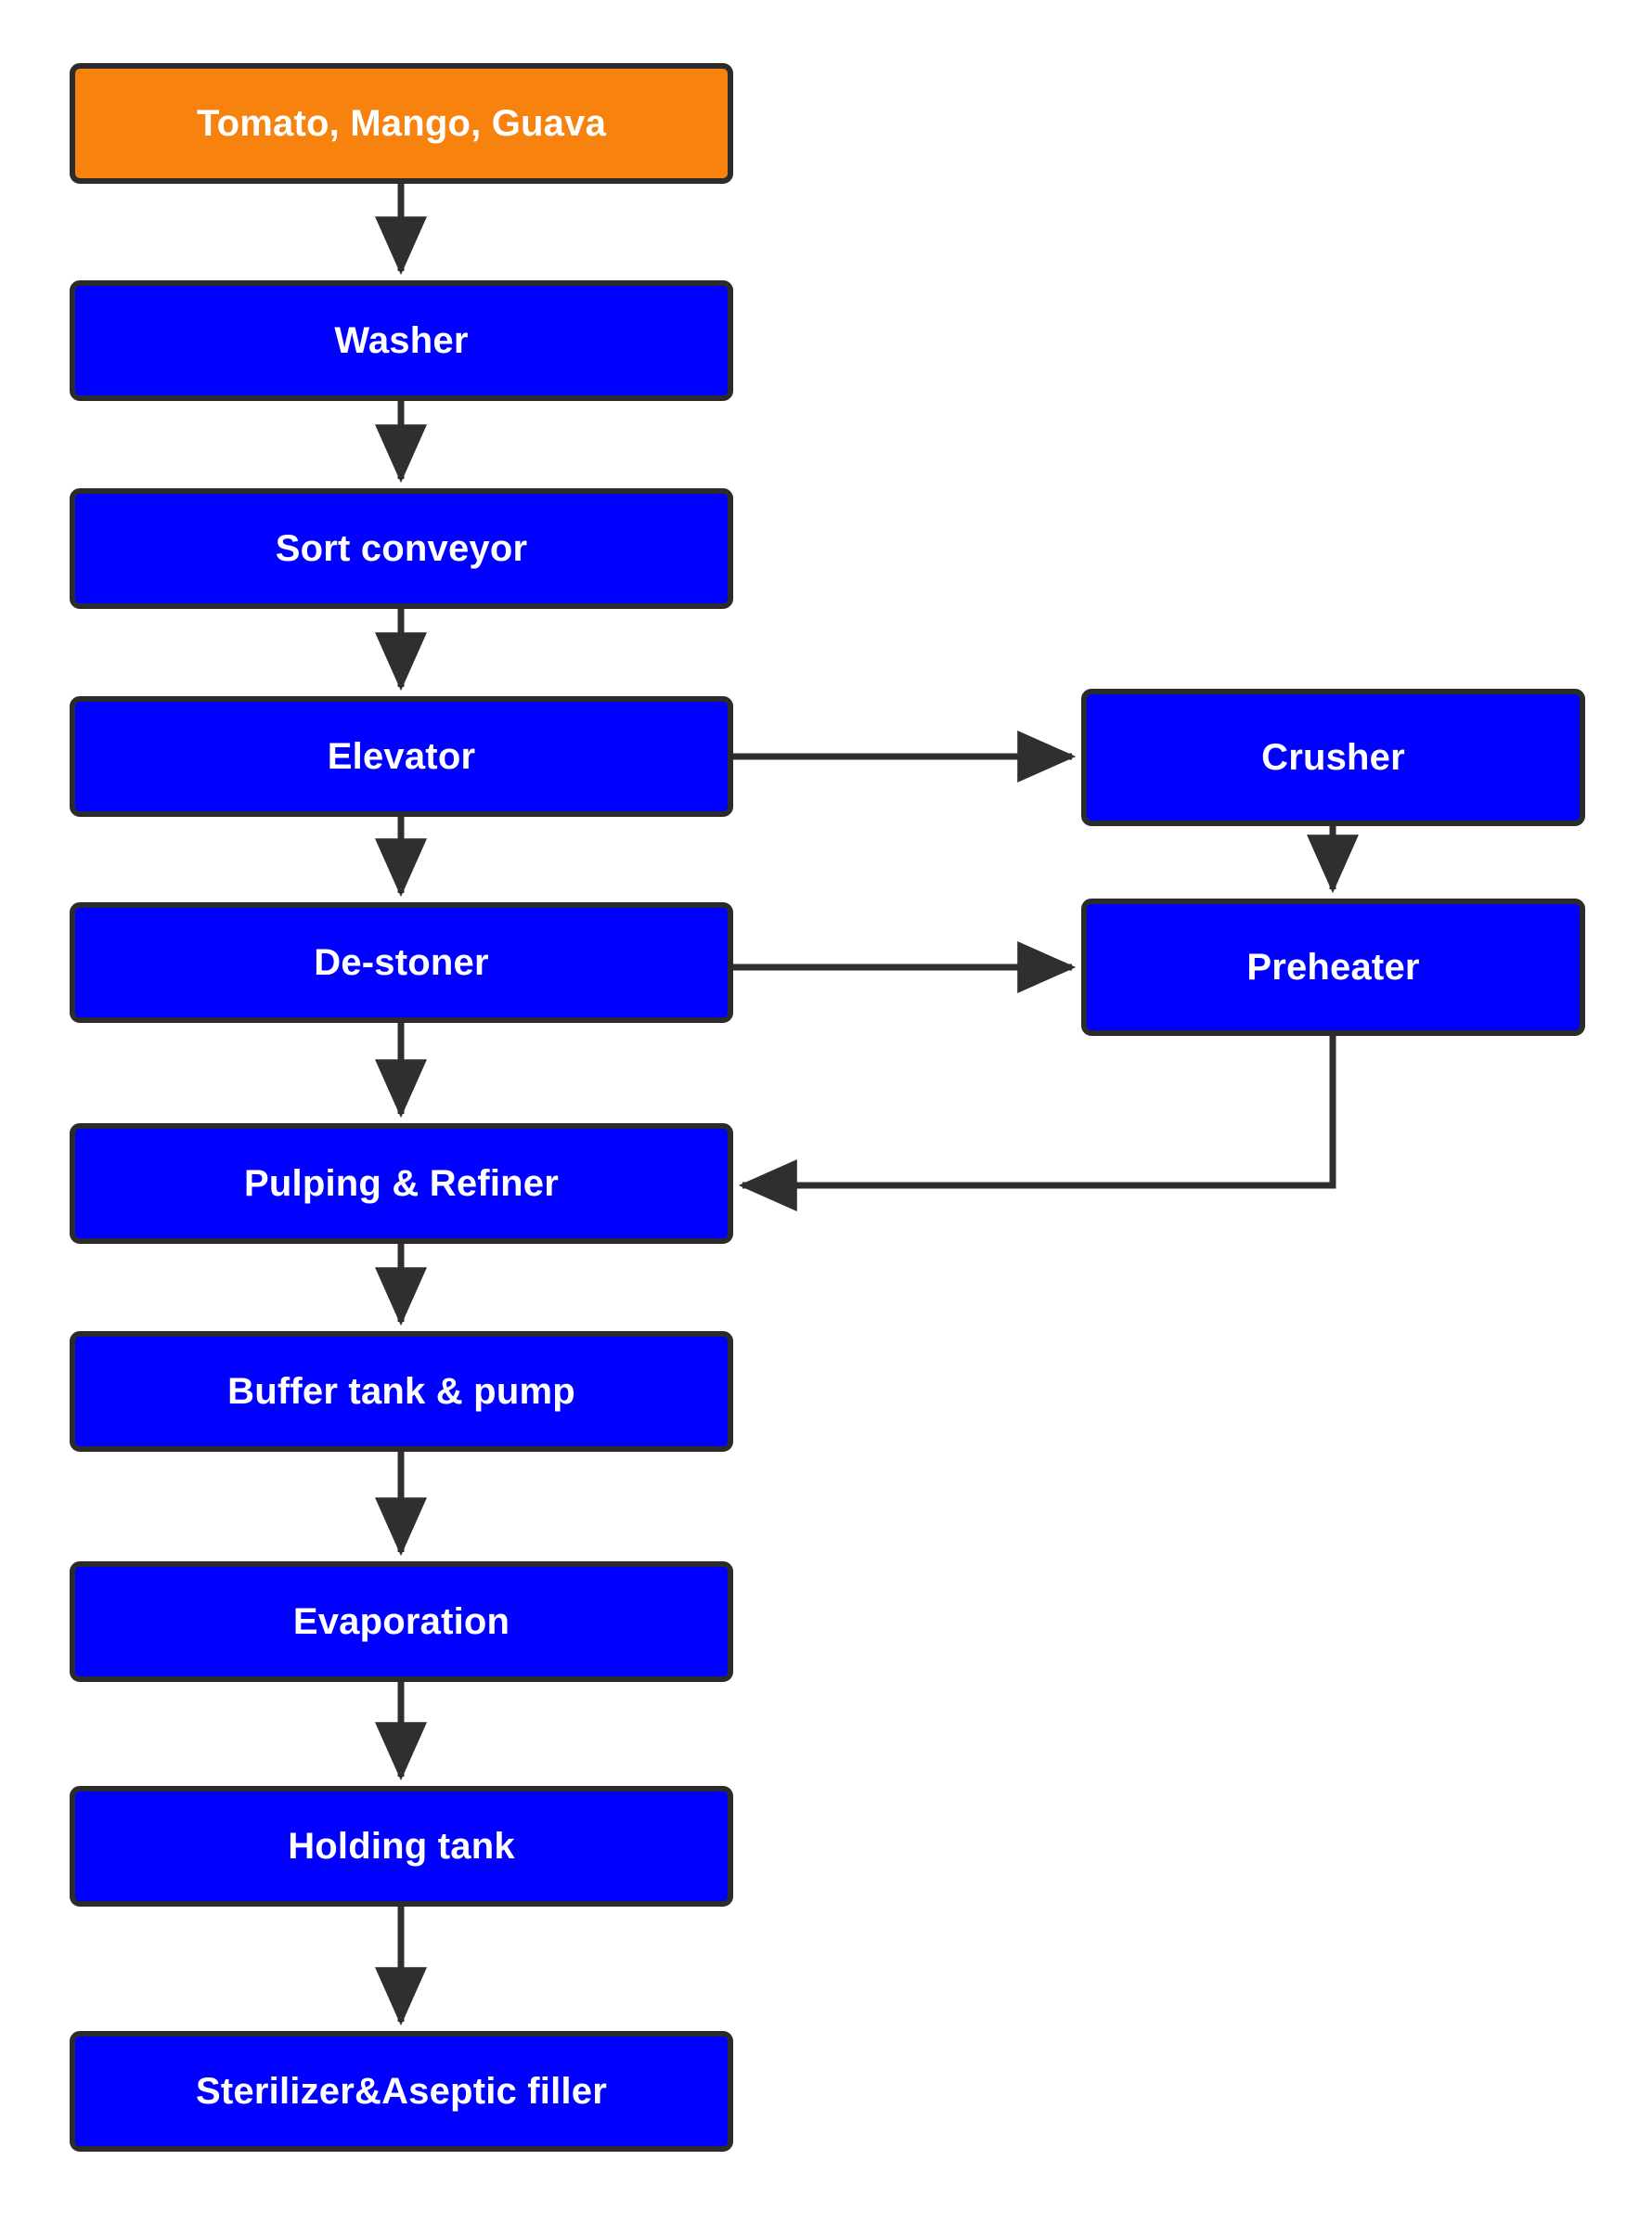 This screenshot has width=1652, height=2225. I want to click on node-holding-tank-label: Holding tank, so click(401, 1847).